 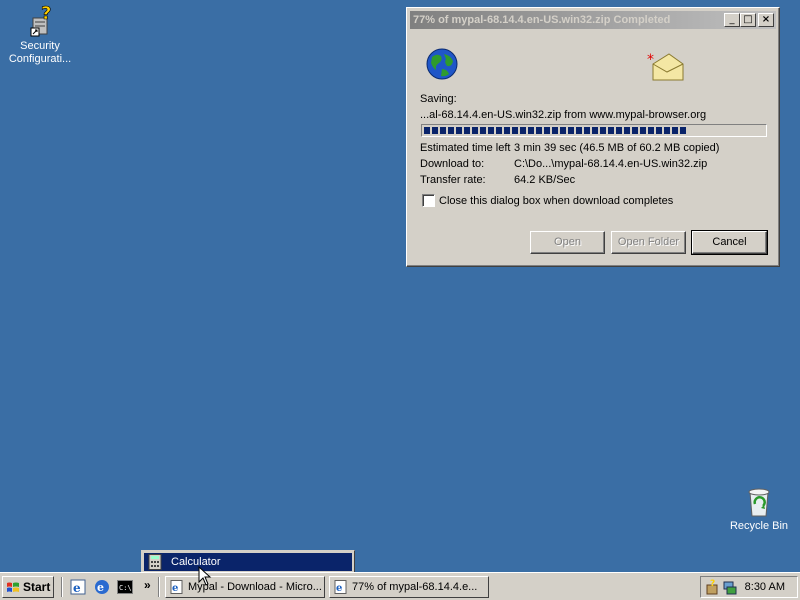 What do you see at coordinates (730, 587) in the screenshot?
I see `network-tray-icon` at bounding box center [730, 587].